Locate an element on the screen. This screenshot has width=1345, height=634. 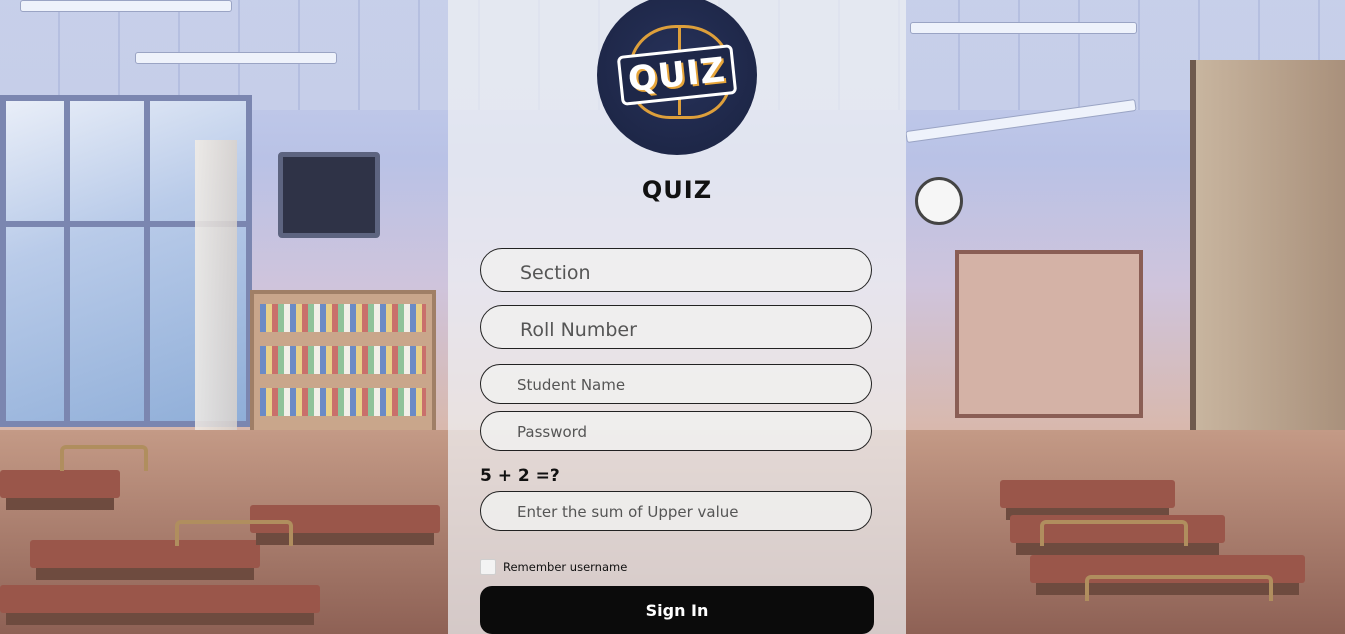
student-name-input is located at coordinates (676, 384).